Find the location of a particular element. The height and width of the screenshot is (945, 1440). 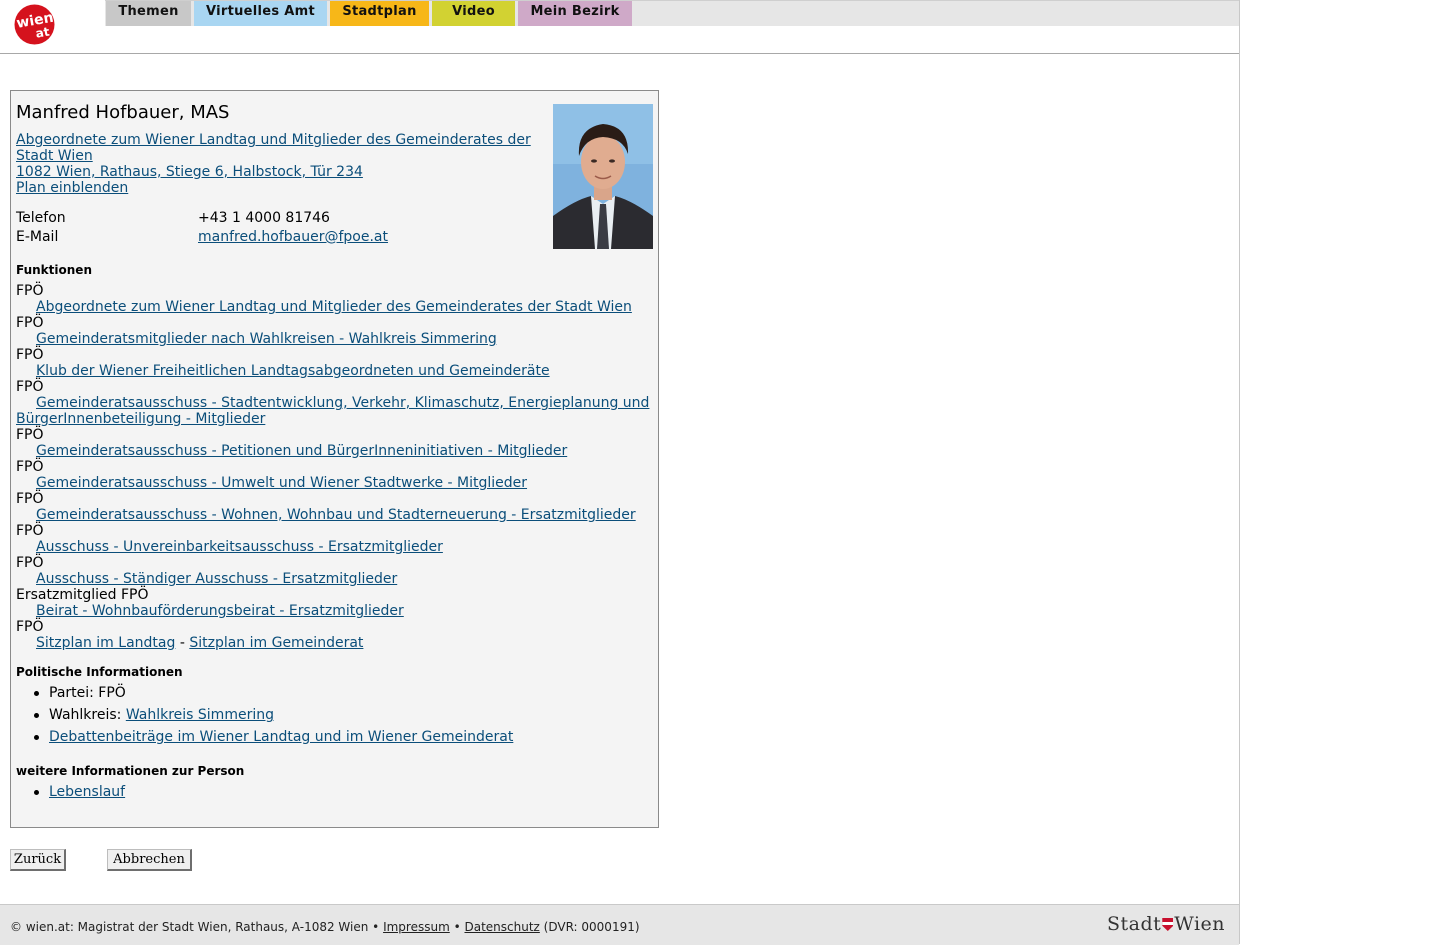

cv-link: Lebenslauf is located at coordinates (87, 792).